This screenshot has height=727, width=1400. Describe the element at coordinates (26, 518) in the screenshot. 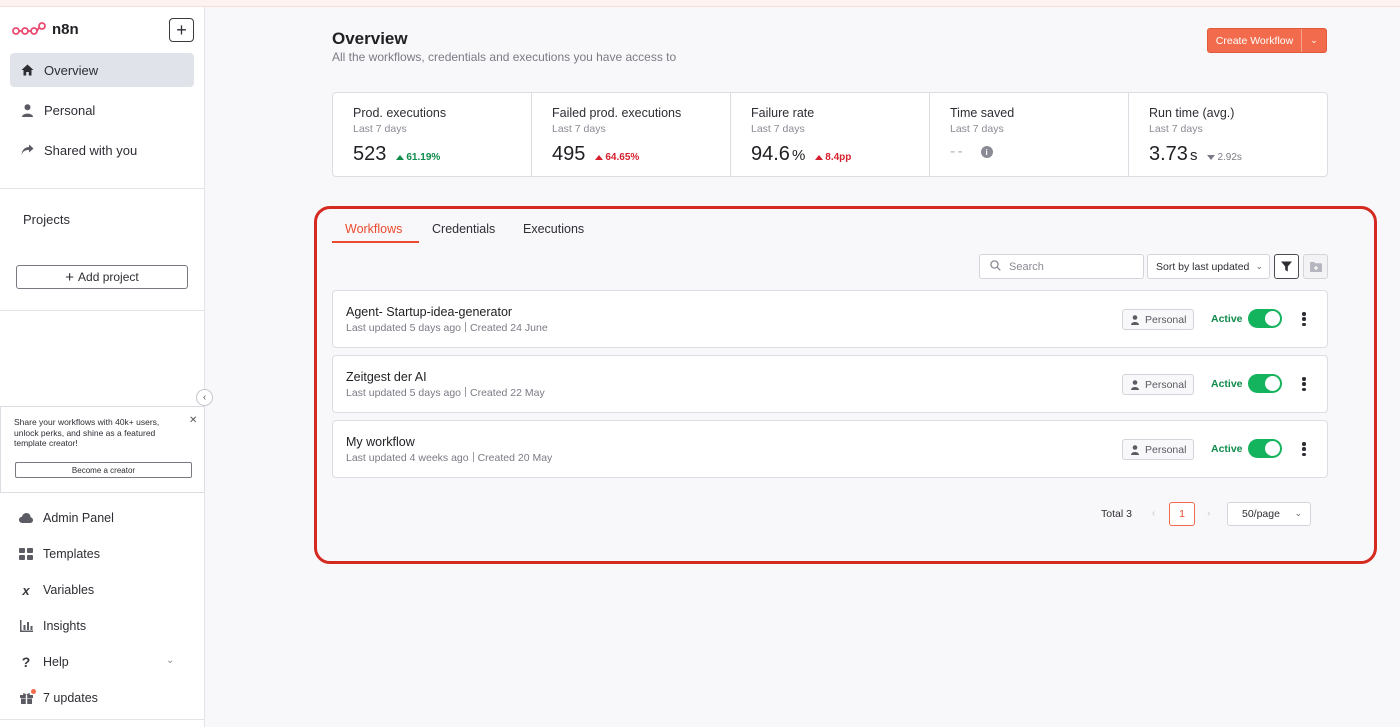

I see `cloud-icon` at that location.